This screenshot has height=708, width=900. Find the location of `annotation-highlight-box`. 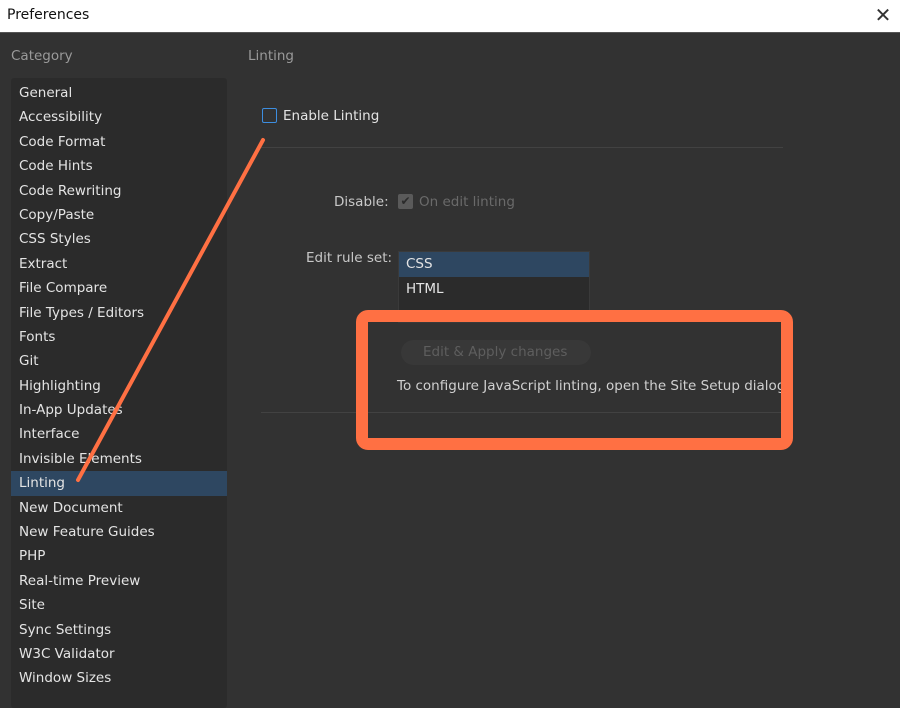

annotation-highlight-box is located at coordinates (574, 380).